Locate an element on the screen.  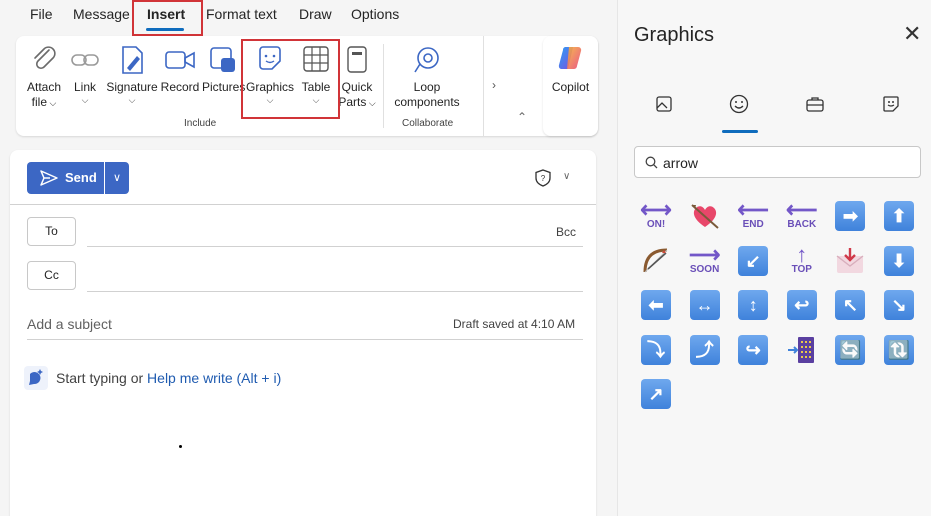
send-button: Send is located at coordinates (65, 178).